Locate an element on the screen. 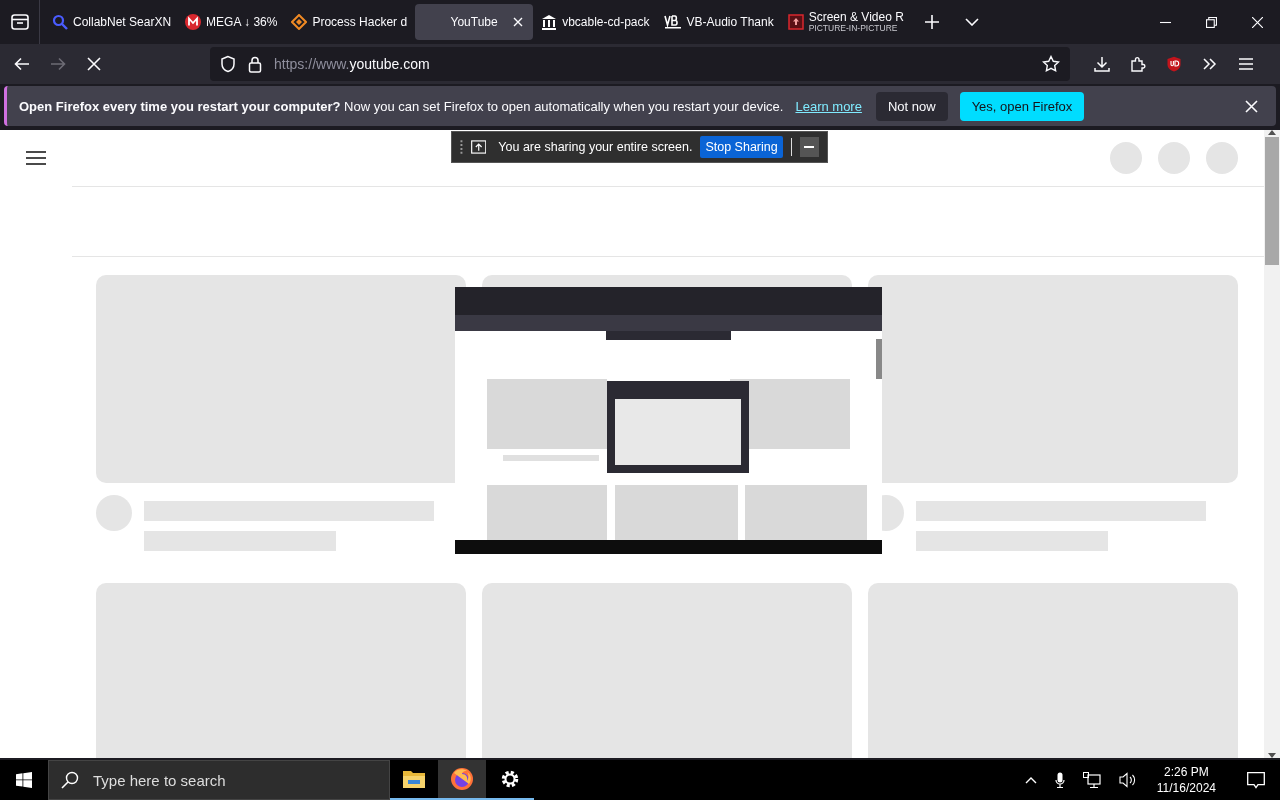 The height and width of the screenshot is (800, 1280). diamond-icon is located at coordinates (299, 22).